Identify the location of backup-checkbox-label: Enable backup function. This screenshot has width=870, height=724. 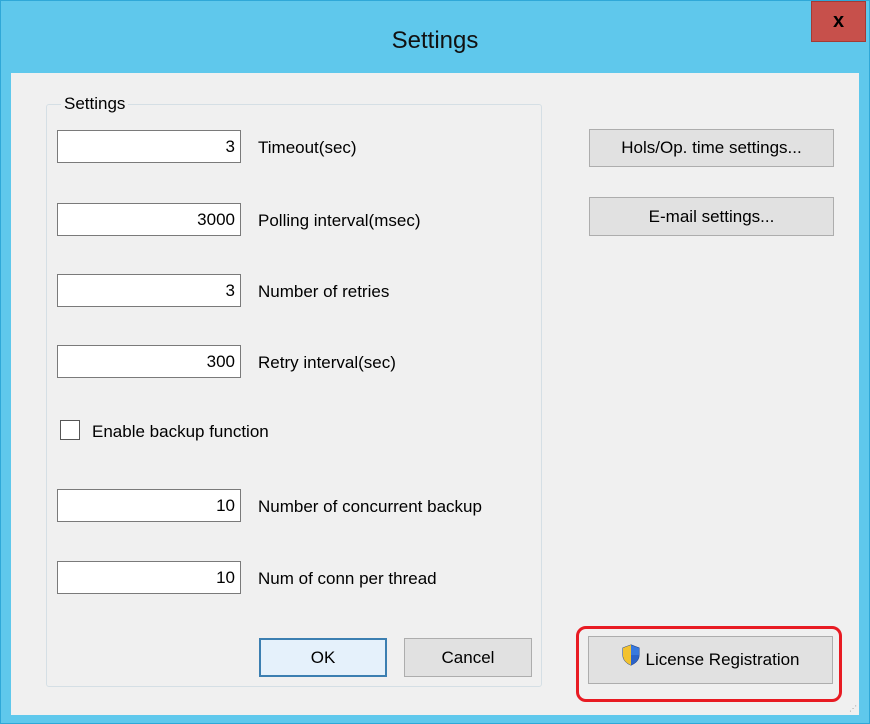
(180, 432).